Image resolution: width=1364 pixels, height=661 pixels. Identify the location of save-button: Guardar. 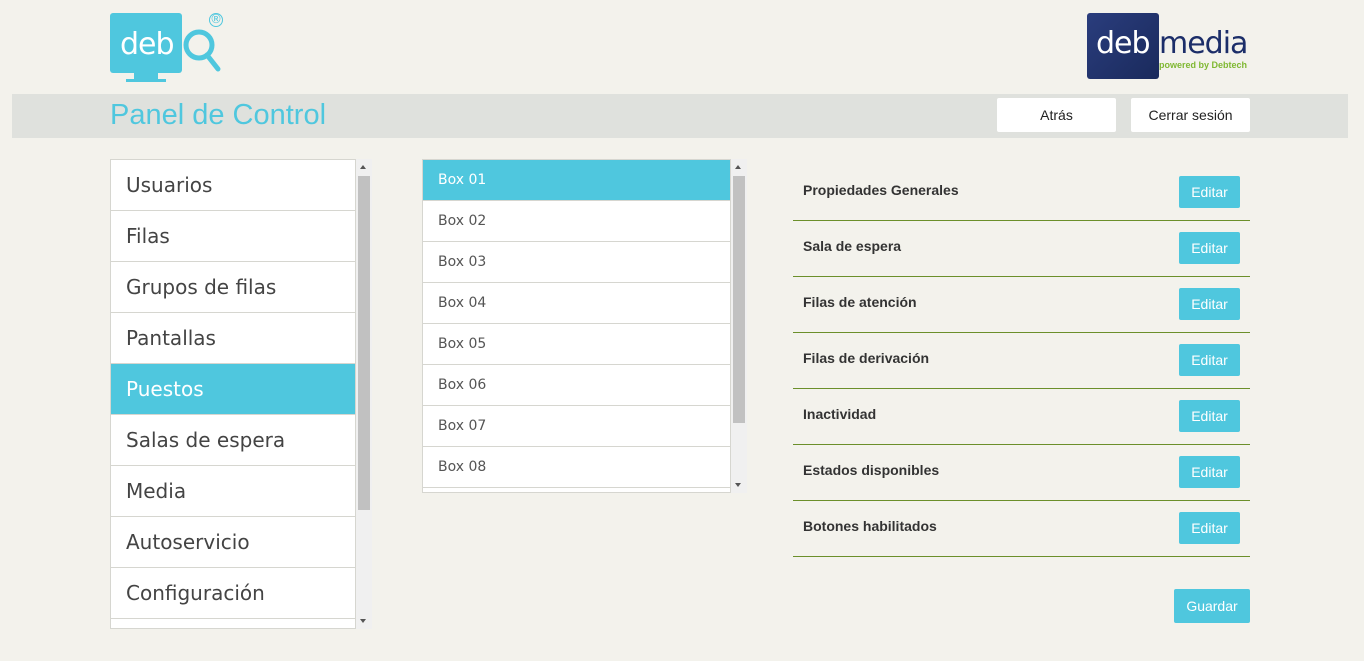
(1212, 606).